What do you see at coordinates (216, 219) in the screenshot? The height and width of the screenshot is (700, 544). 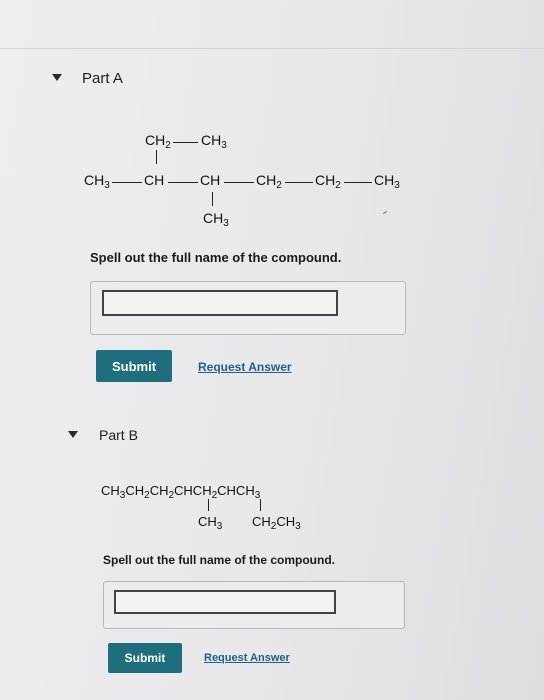 I see `part-a-bottom-ch3: CH3` at bounding box center [216, 219].